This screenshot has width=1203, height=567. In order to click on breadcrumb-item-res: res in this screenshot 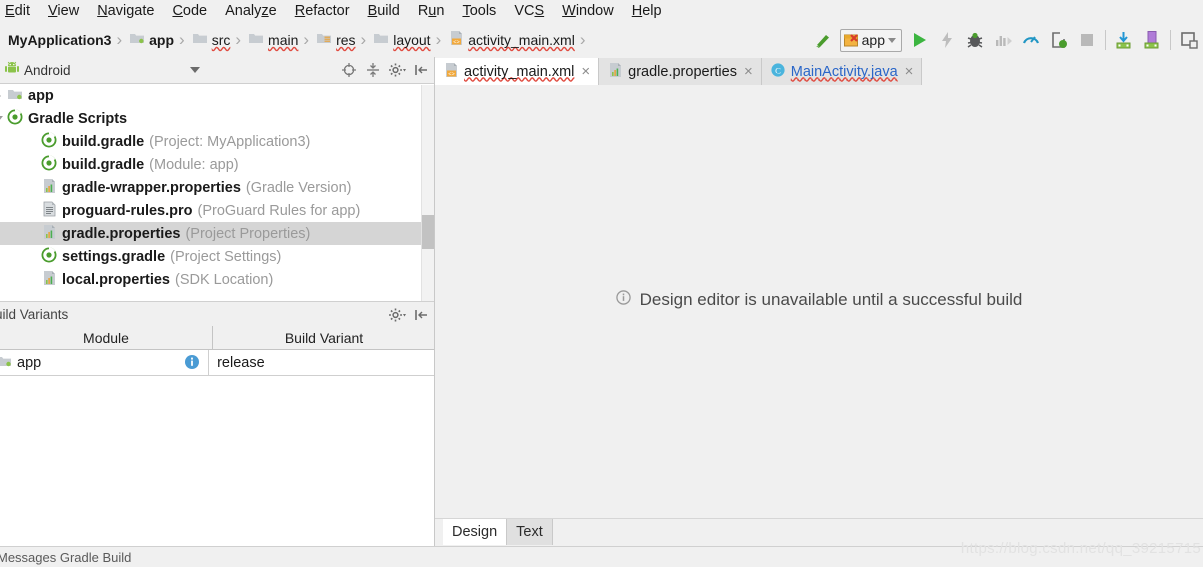, I will do `click(334, 40)`.